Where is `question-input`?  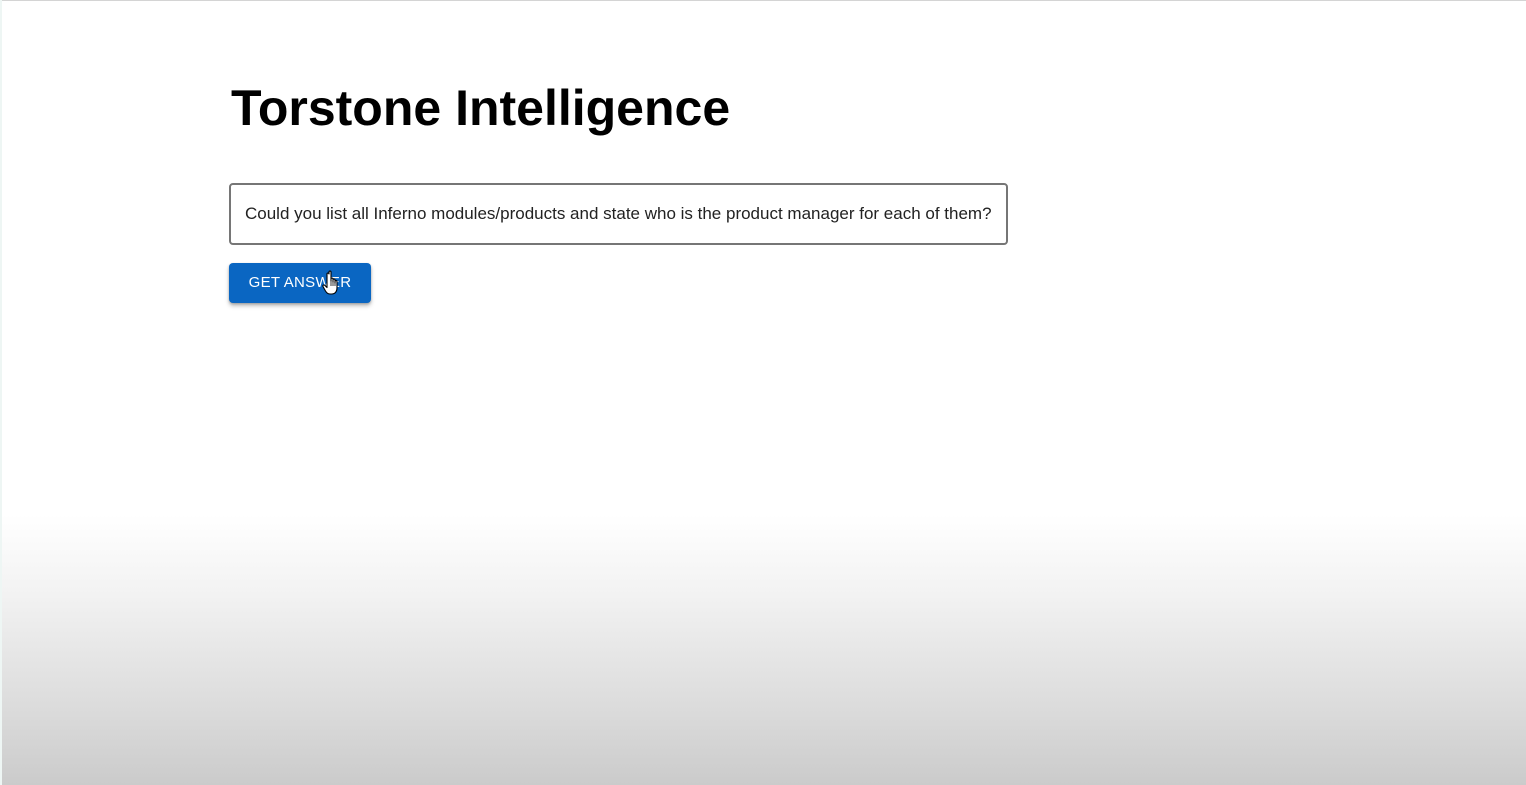
question-input is located at coordinates (618, 214).